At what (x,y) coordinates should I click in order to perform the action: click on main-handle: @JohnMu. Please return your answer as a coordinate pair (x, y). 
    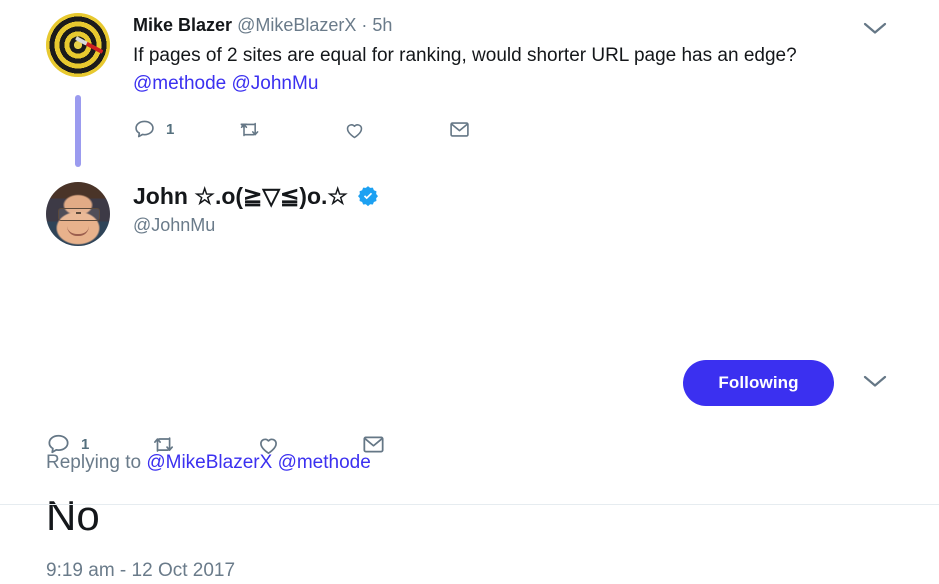
    Looking at the image, I should click on (256, 225).